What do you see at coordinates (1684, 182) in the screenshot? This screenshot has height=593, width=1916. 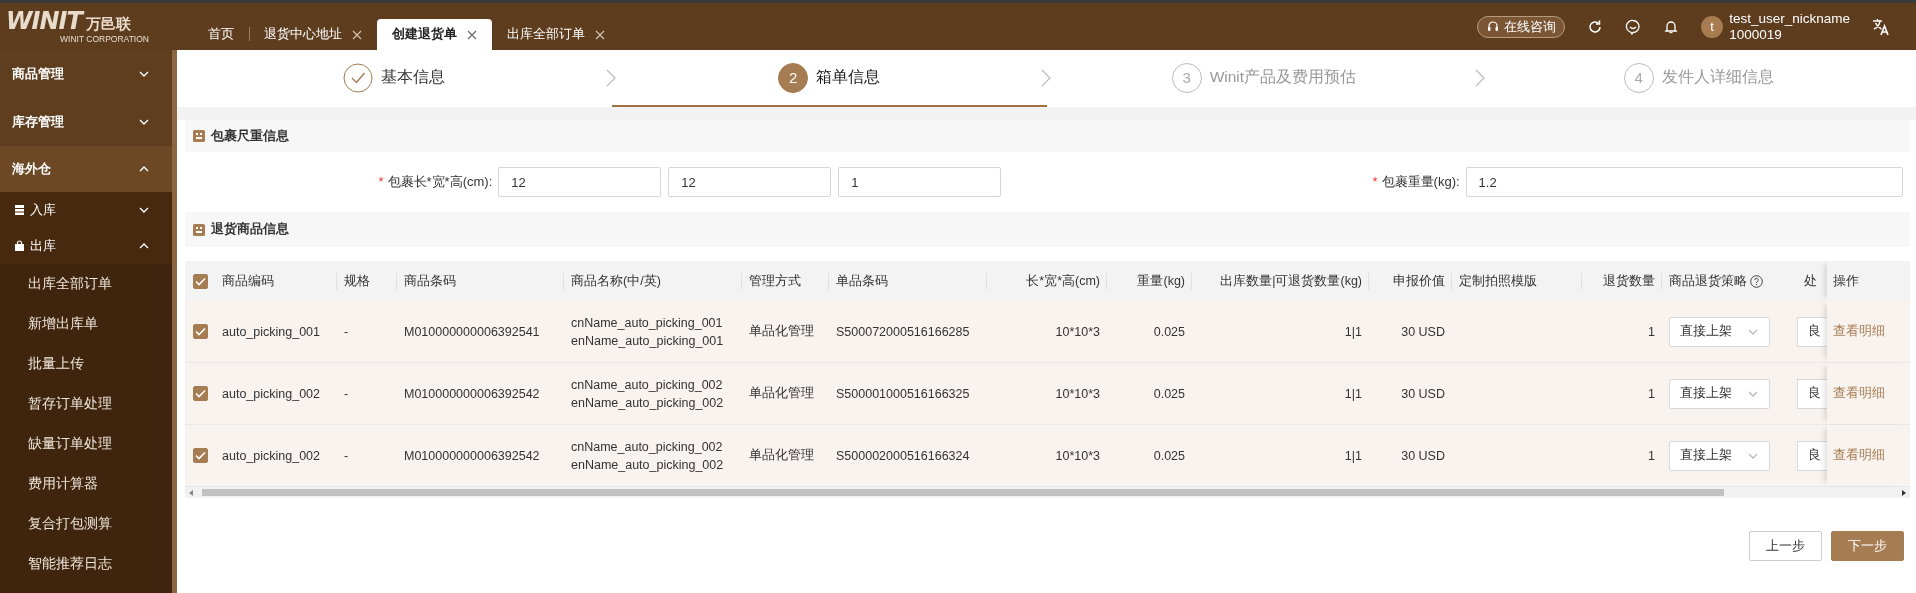 I see `input-field: 1.2` at bounding box center [1684, 182].